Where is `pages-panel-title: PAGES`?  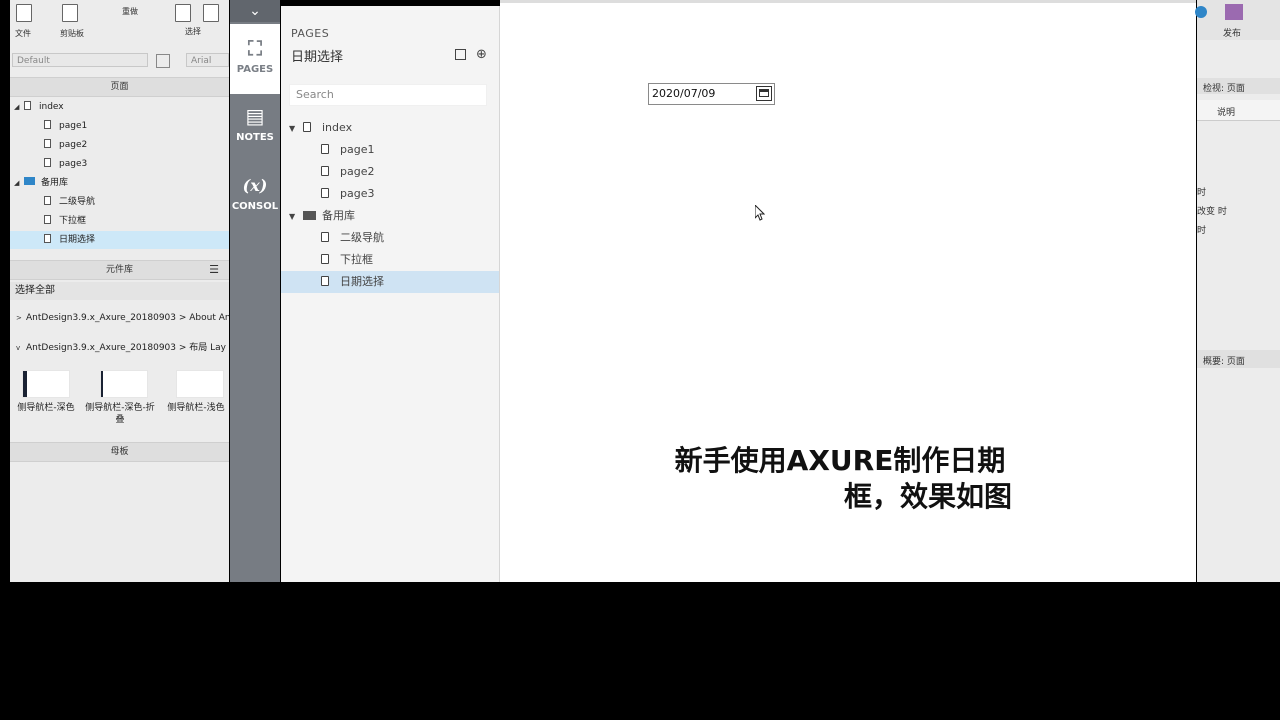 pages-panel-title: PAGES is located at coordinates (310, 33).